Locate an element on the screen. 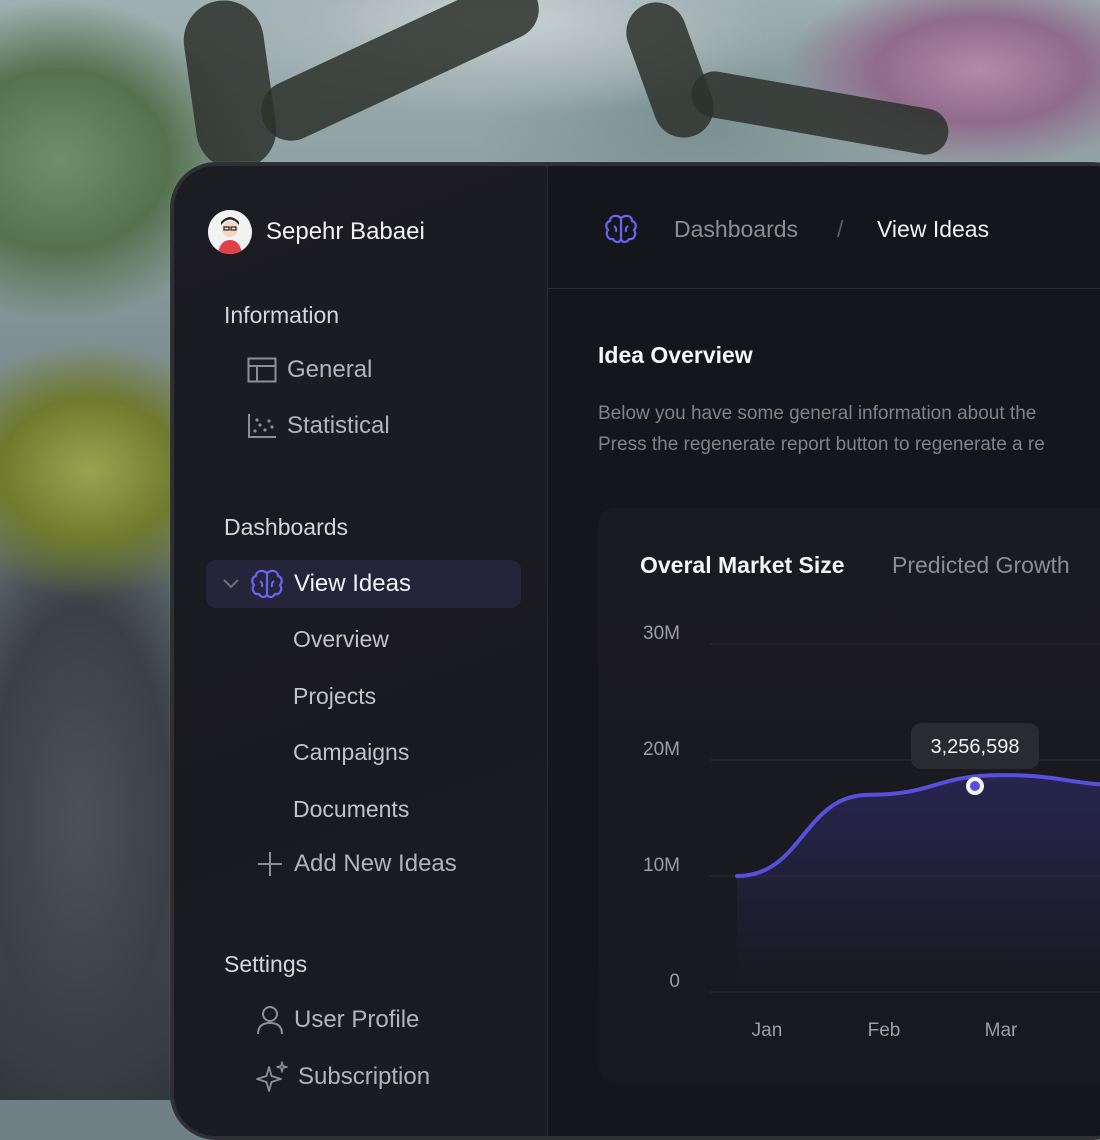 The image size is (1100, 1140). y-tick-label: 10M is located at coordinates (661, 865).